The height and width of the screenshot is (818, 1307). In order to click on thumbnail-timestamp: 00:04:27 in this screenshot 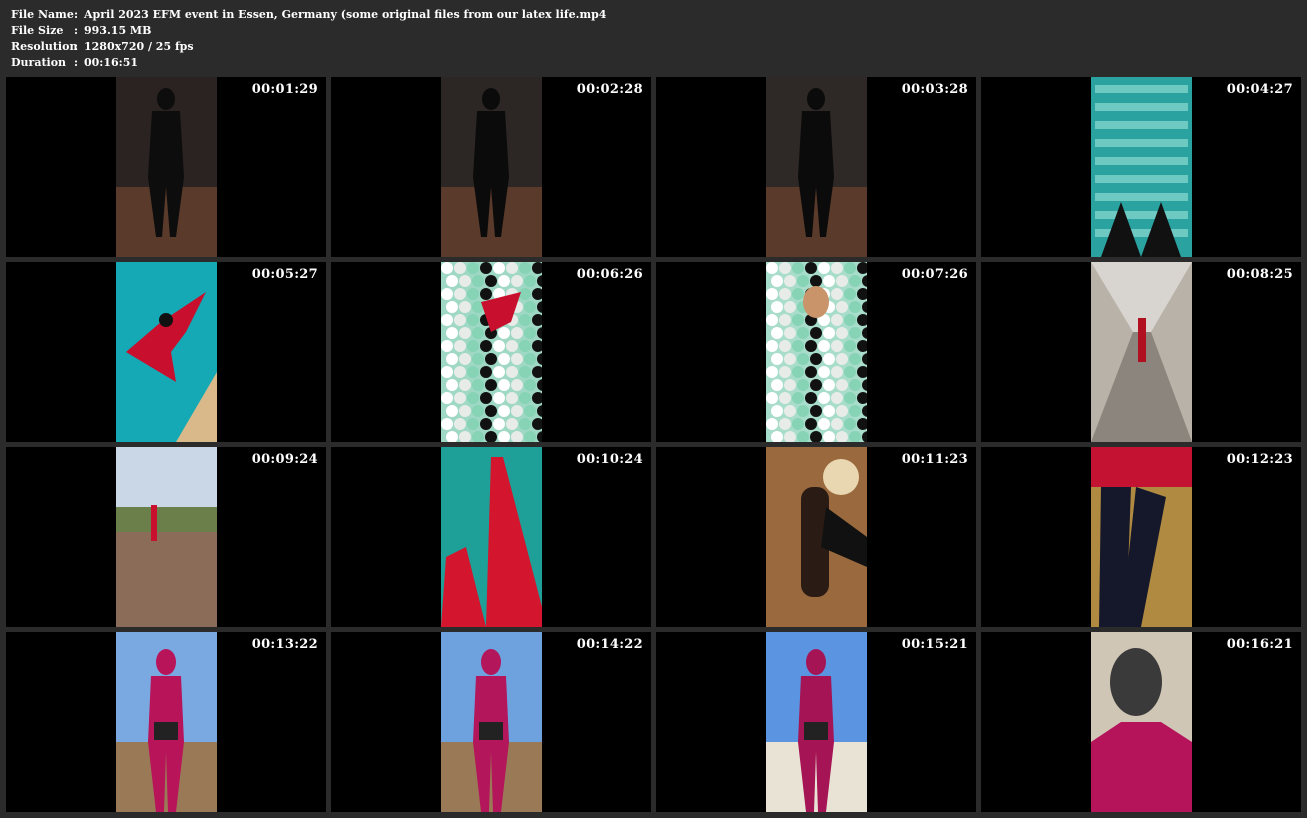, I will do `click(1259, 89)`.